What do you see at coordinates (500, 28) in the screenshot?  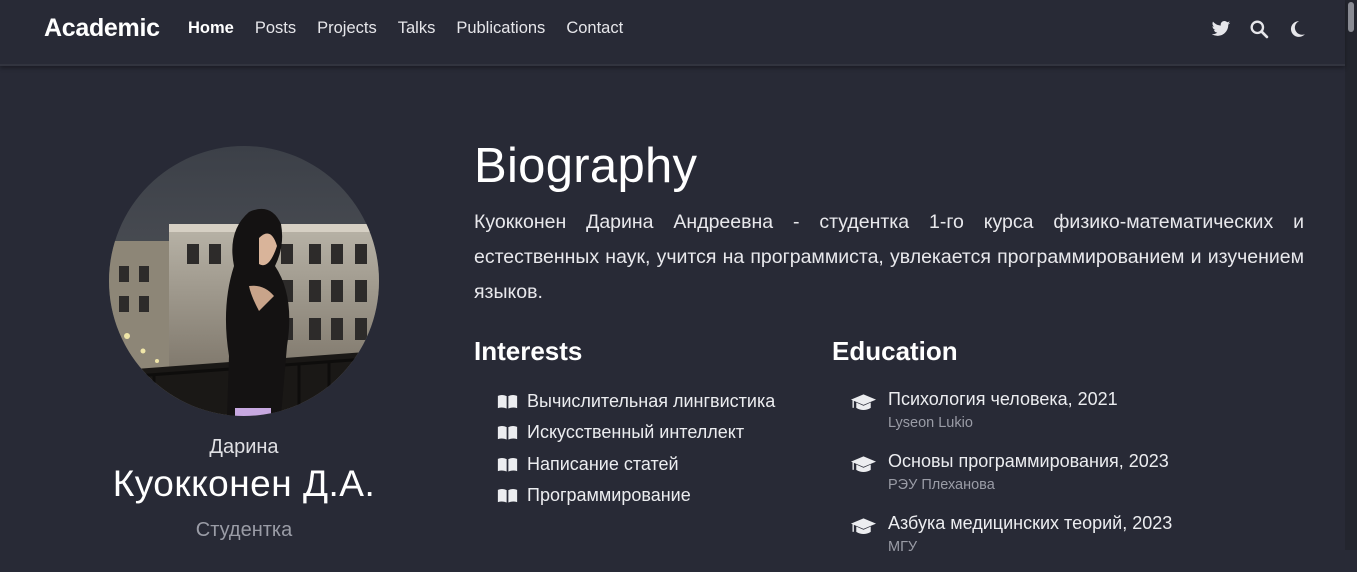 I see `nav-link-publications: Publications` at bounding box center [500, 28].